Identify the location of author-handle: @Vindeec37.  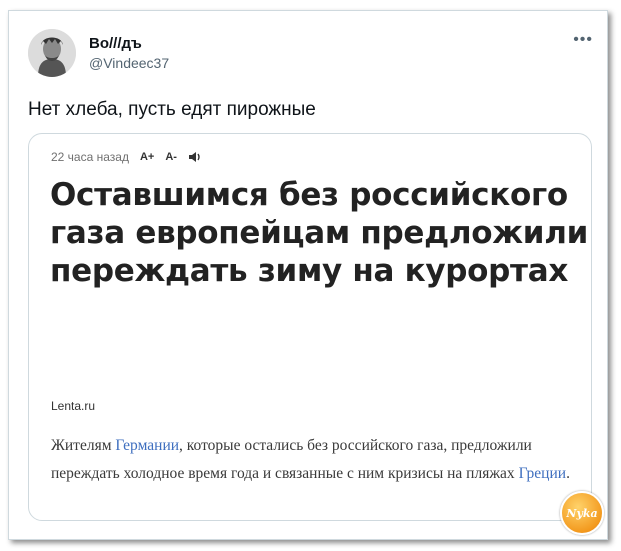
(129, 63).